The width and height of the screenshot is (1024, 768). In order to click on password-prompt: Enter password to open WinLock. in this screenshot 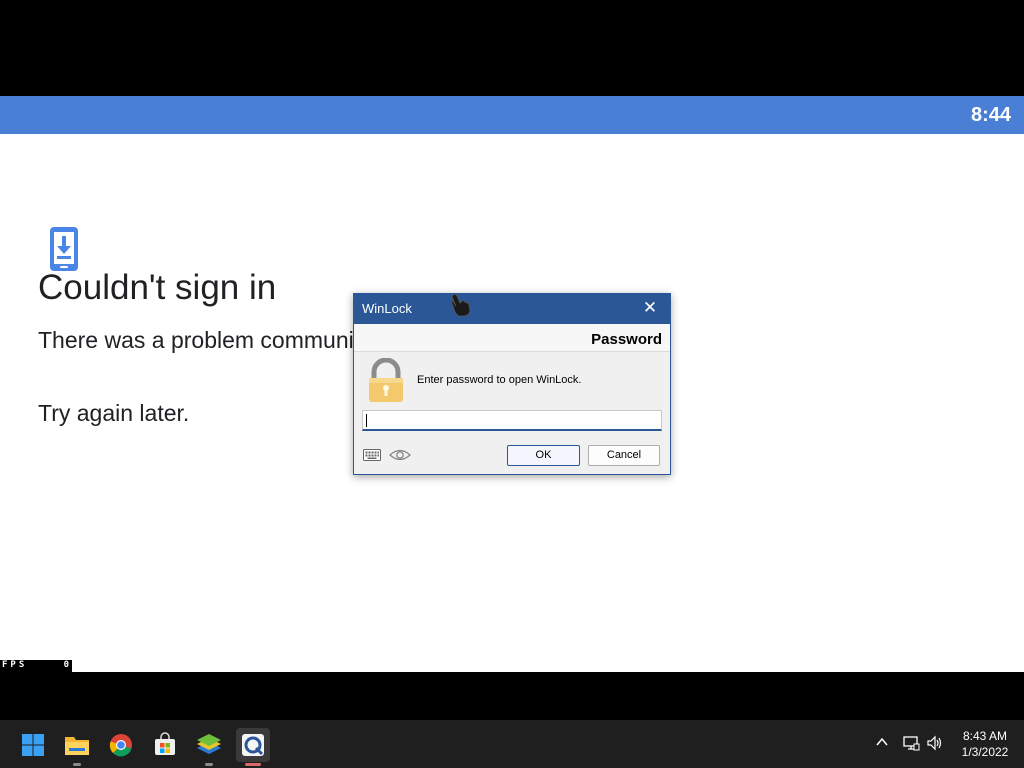, I will do `click(499, 380)`.